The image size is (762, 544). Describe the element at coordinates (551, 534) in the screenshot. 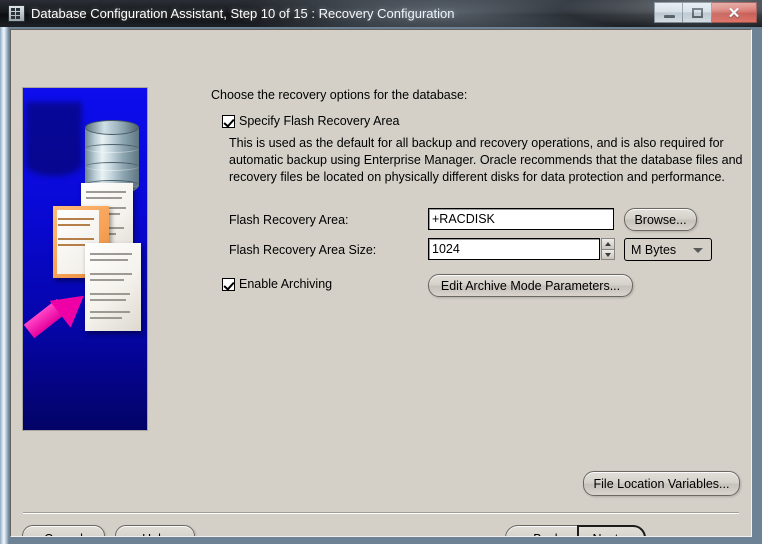

I see `back-rest: ack` at that location.